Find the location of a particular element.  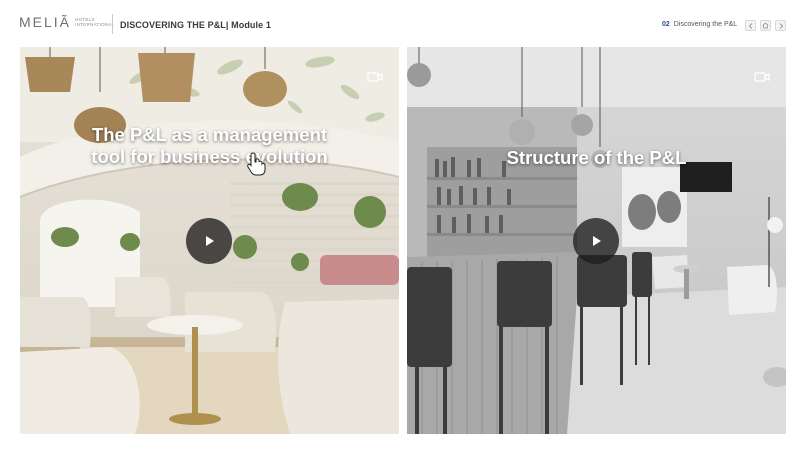

home-icon is located at coordinates (765, 25).